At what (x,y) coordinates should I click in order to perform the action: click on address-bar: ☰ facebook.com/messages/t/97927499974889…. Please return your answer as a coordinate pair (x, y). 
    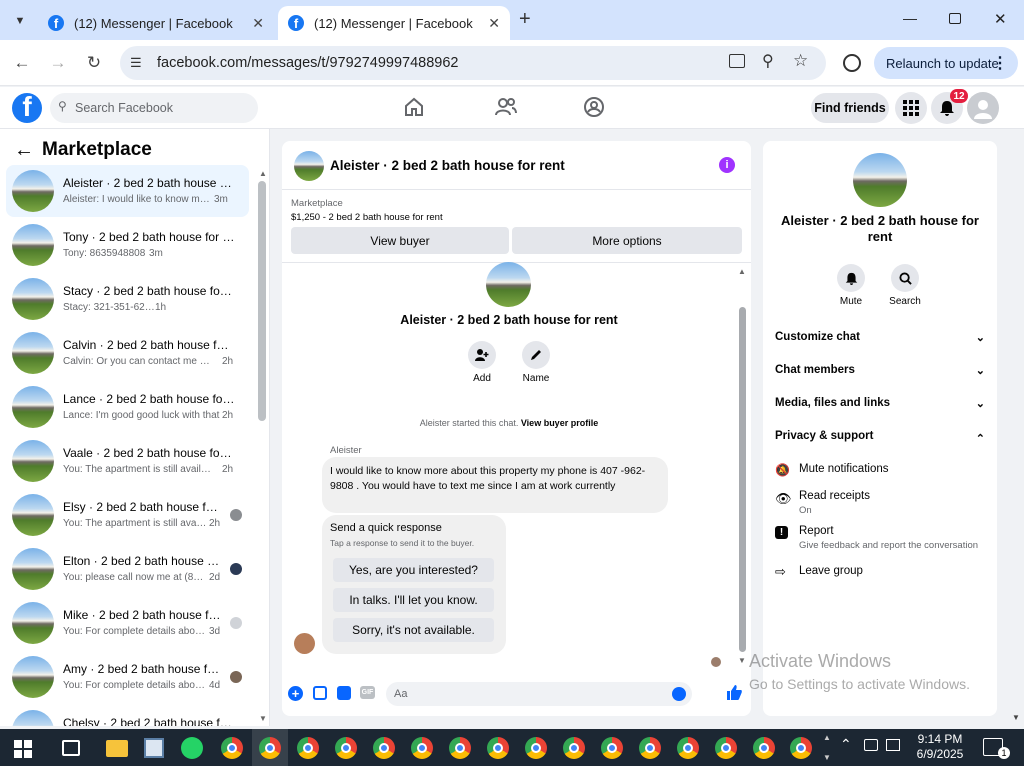
    Looking at the image, I should click on (473, 63).